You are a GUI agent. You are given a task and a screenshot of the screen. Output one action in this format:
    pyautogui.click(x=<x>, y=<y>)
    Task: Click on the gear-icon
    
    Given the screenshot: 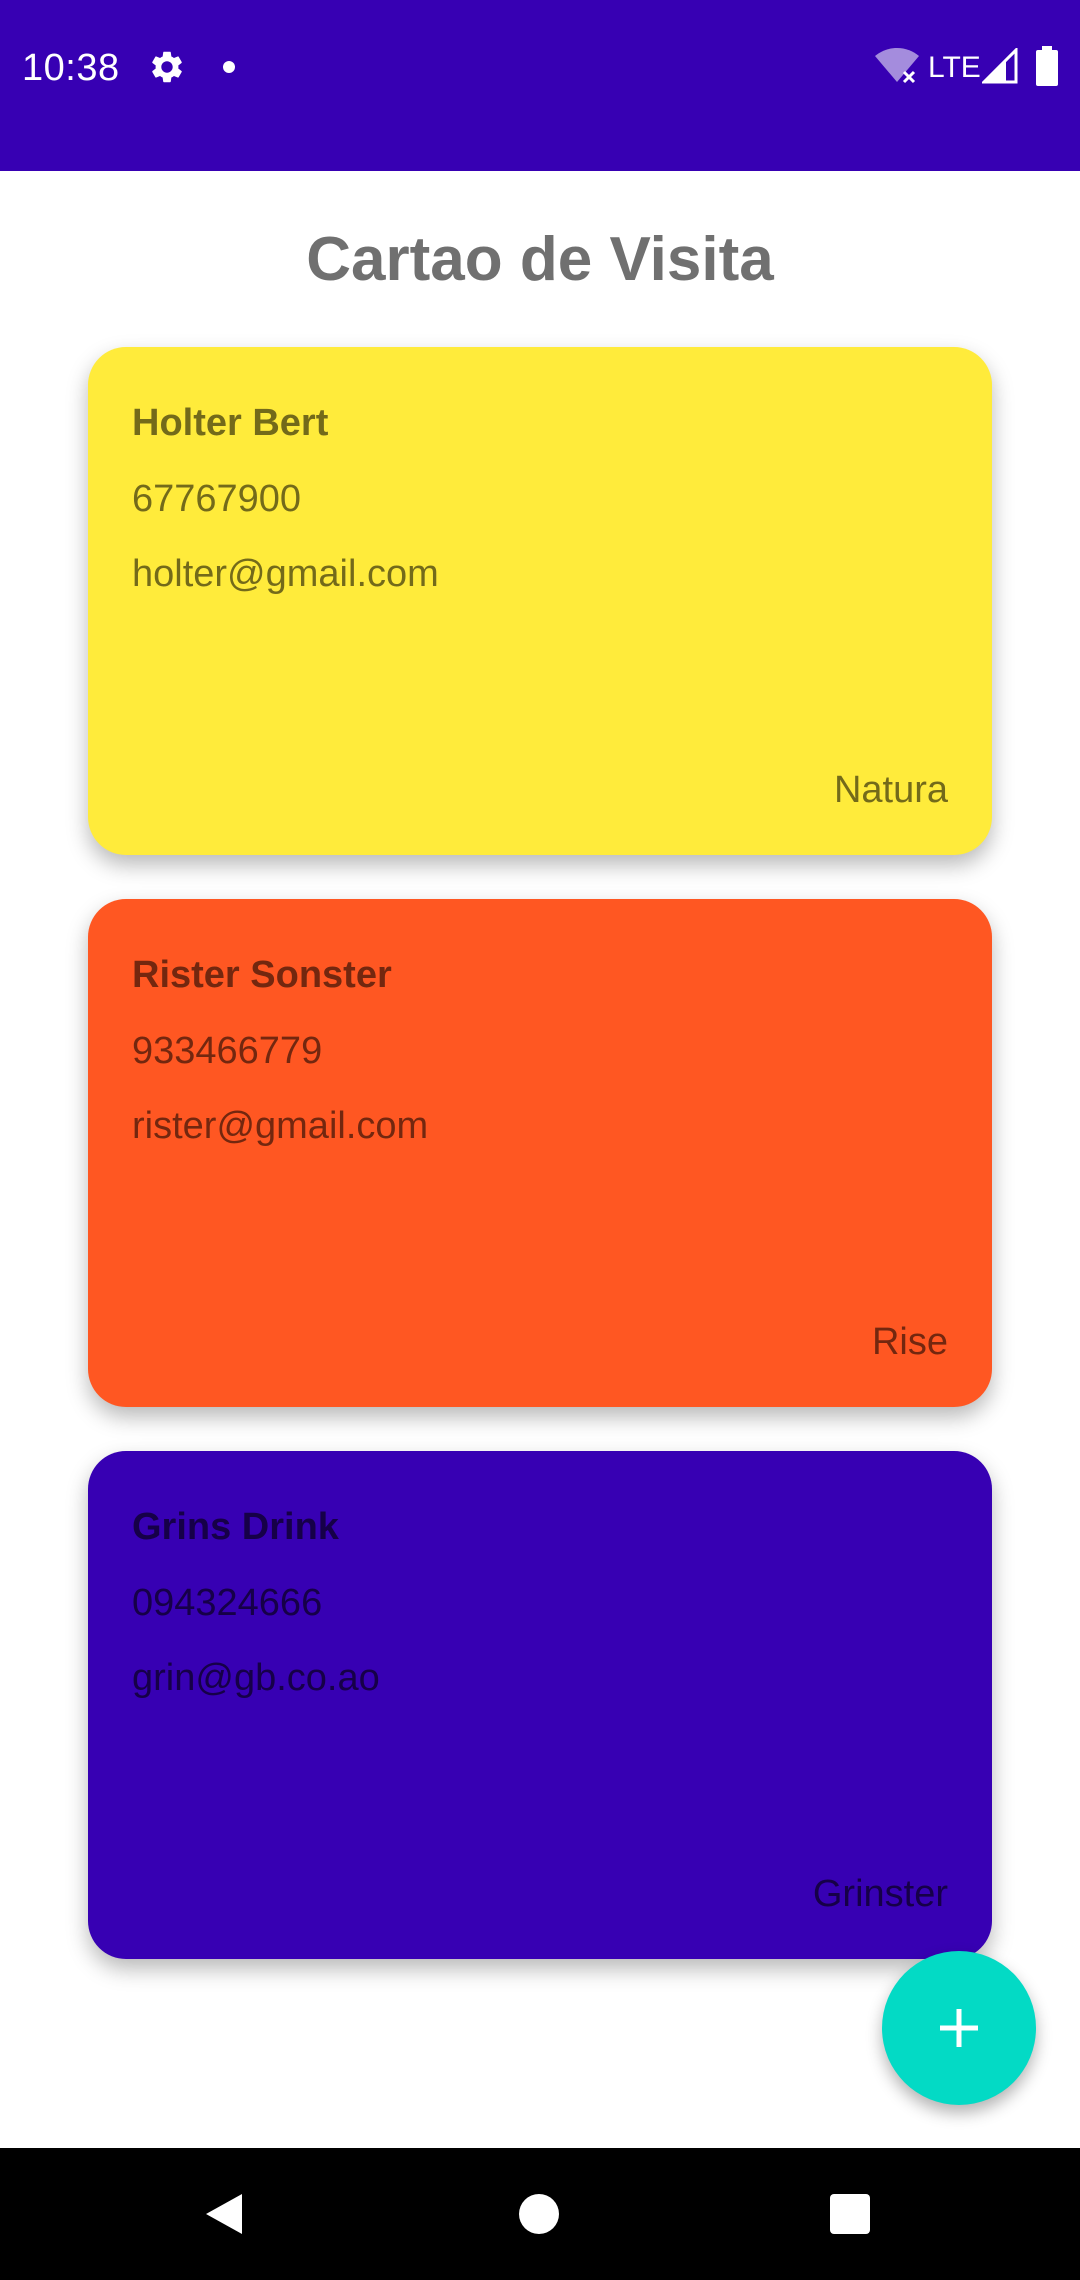 What is the action you would take?
    pyautogui.click(x=167, y=67)
    